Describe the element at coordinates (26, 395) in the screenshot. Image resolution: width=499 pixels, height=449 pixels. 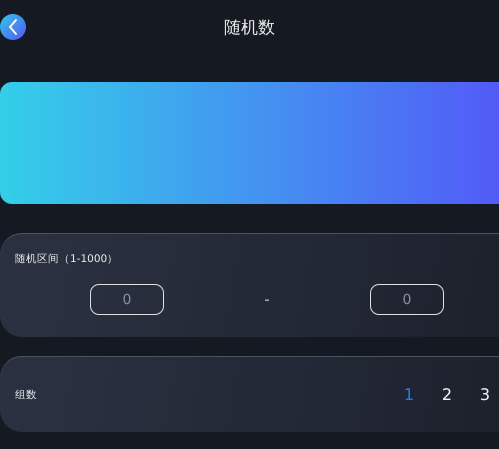
I see `group-label: 组数` at that location.